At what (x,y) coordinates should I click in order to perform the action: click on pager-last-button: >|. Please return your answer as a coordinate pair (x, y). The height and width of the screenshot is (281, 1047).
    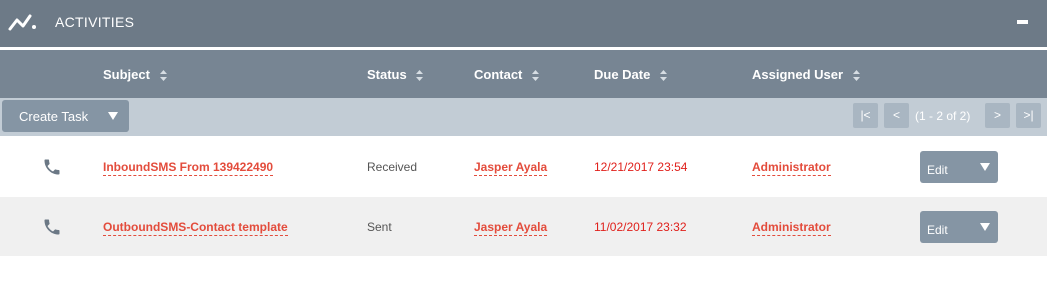
    Looking at the image, I should click on (1028, 115).